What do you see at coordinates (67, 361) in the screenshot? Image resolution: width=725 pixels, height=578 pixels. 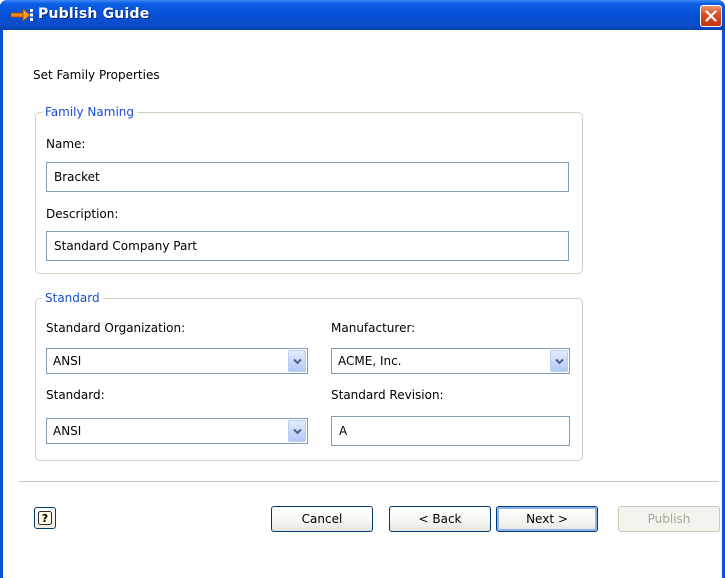 I see `standard-organization-value: ANSI` at bounding box center [67, 361].